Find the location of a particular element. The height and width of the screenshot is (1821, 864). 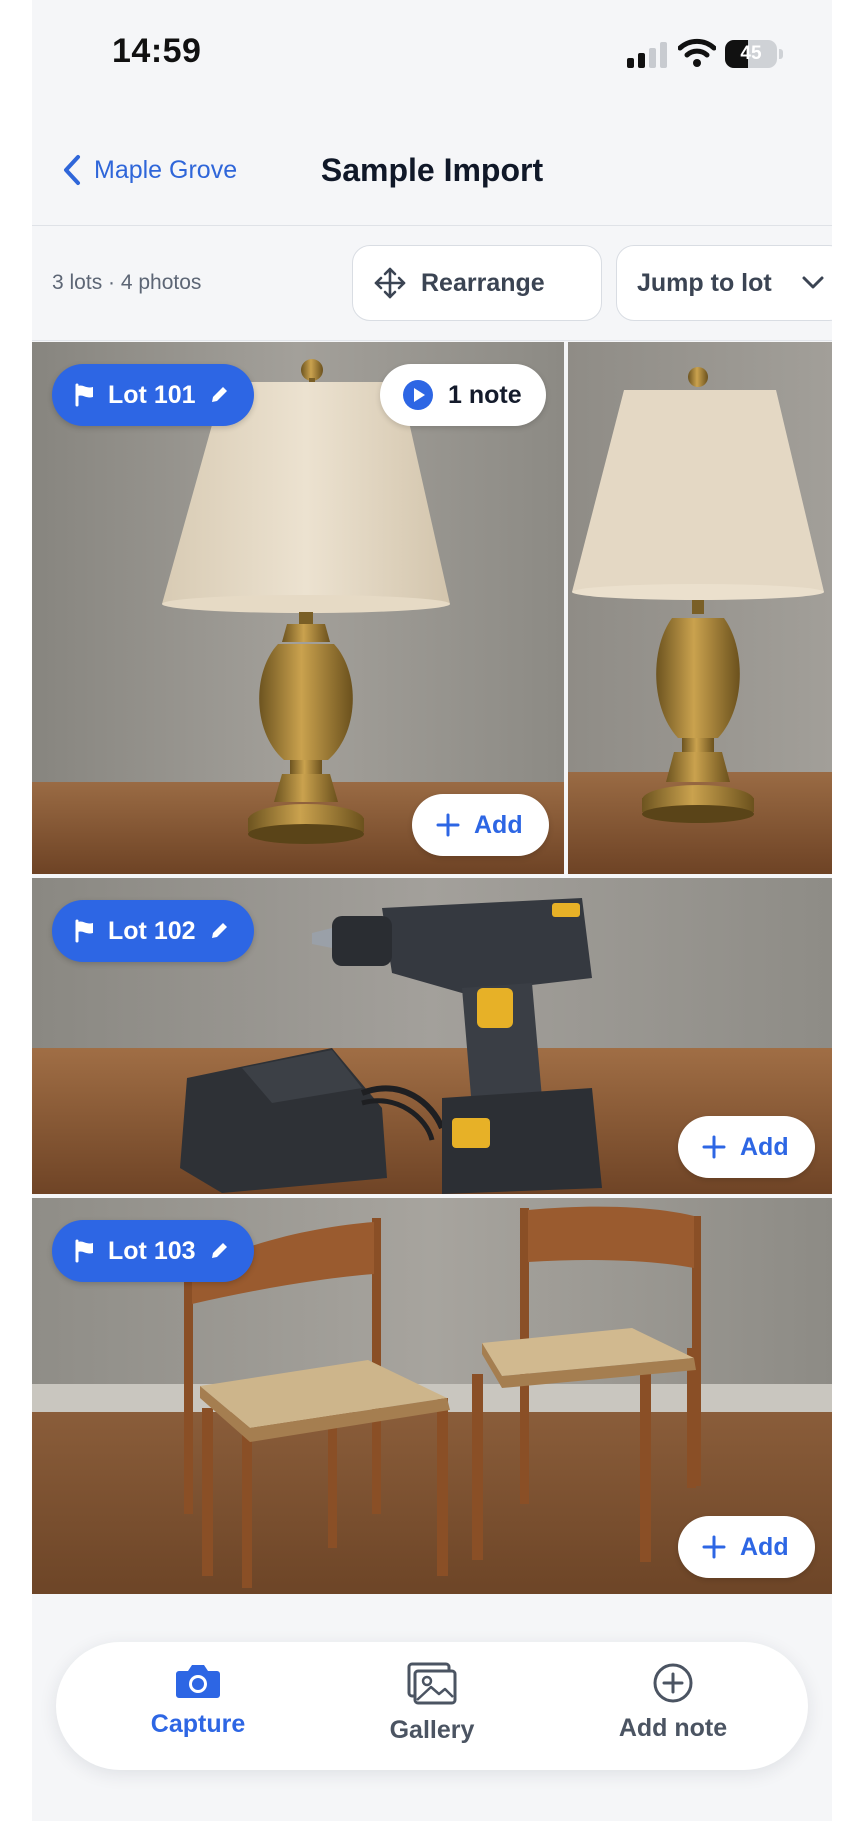

lot-101-tag: Lot 101 is located at coordinates (153, 395).